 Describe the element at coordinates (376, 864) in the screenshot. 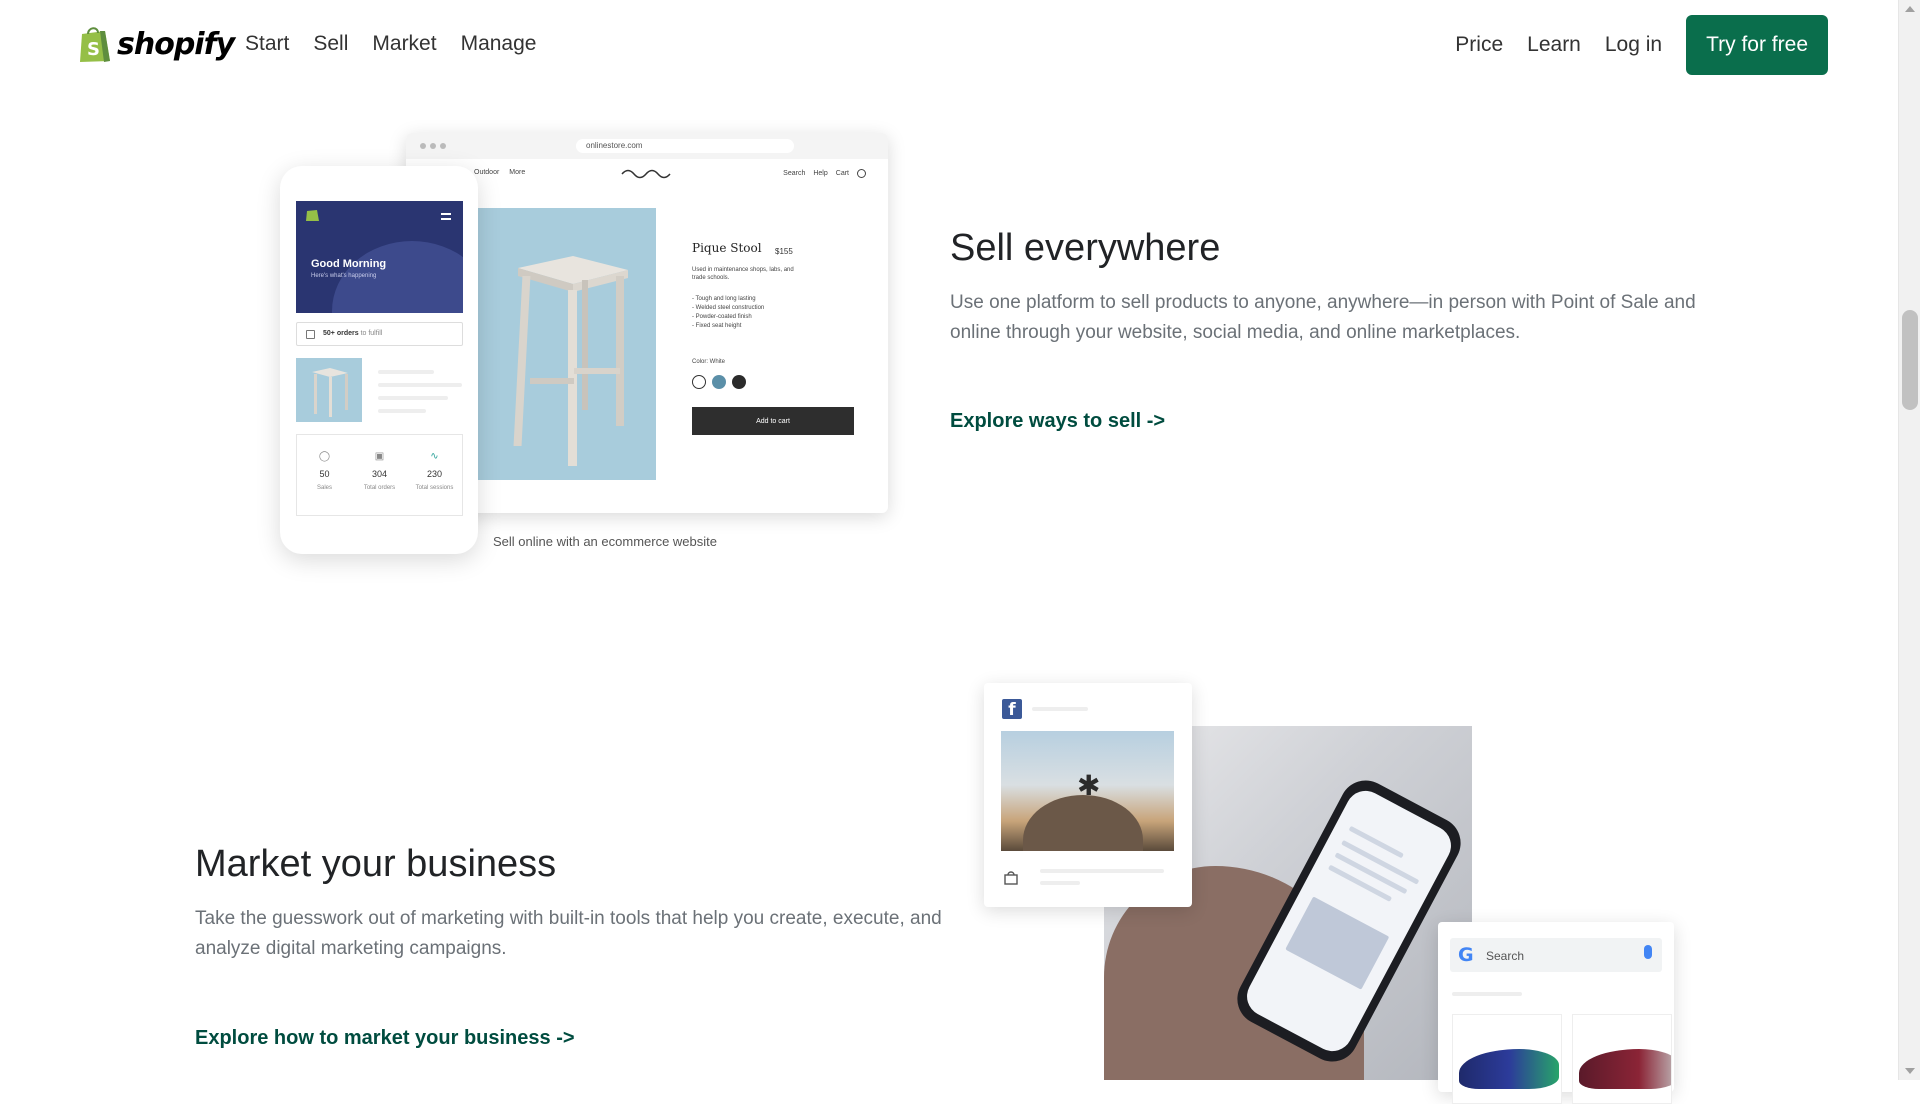

I see `market-heading: Market your business` at that location.